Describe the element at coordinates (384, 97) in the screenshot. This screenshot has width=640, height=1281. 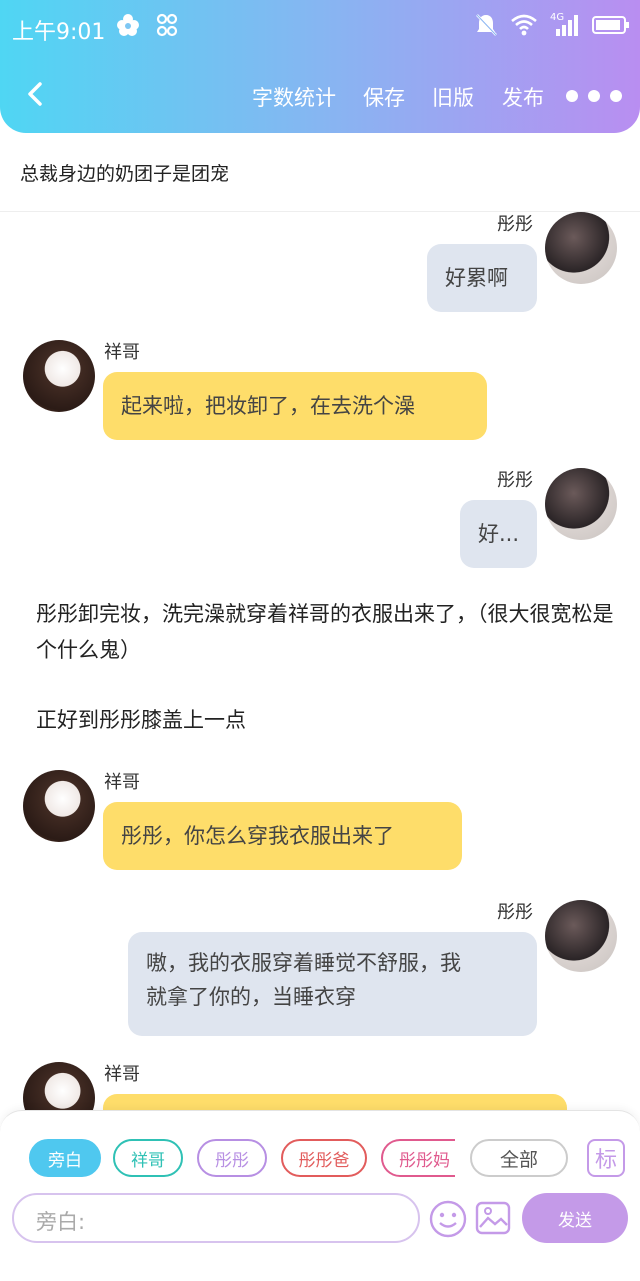
I see `save-button: 保存` at that location.